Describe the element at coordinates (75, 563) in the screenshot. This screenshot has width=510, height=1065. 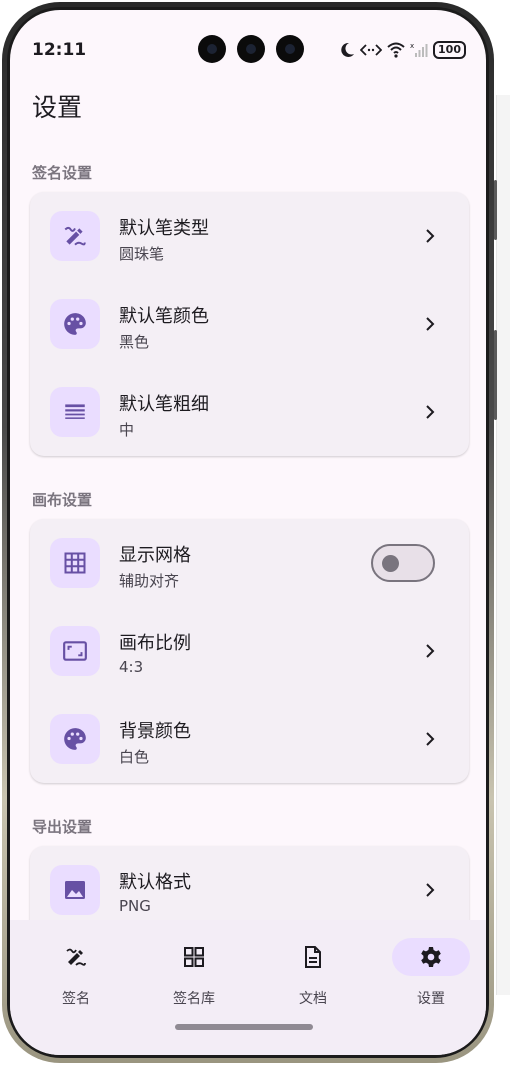
I see `grid-icon` at that location.